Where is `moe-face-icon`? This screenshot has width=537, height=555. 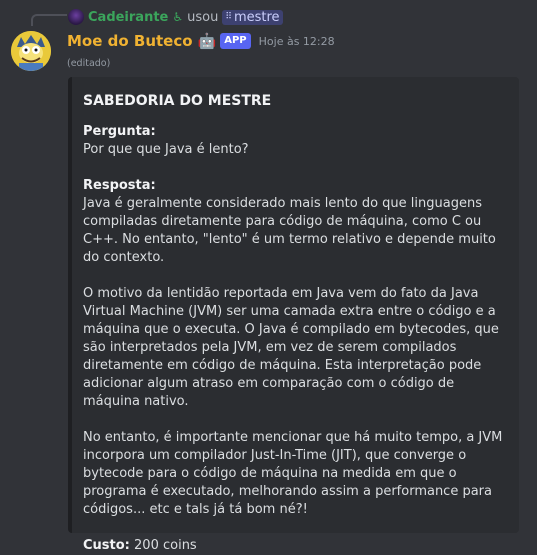
moe-face-icon is located at coordinates (31, 51).